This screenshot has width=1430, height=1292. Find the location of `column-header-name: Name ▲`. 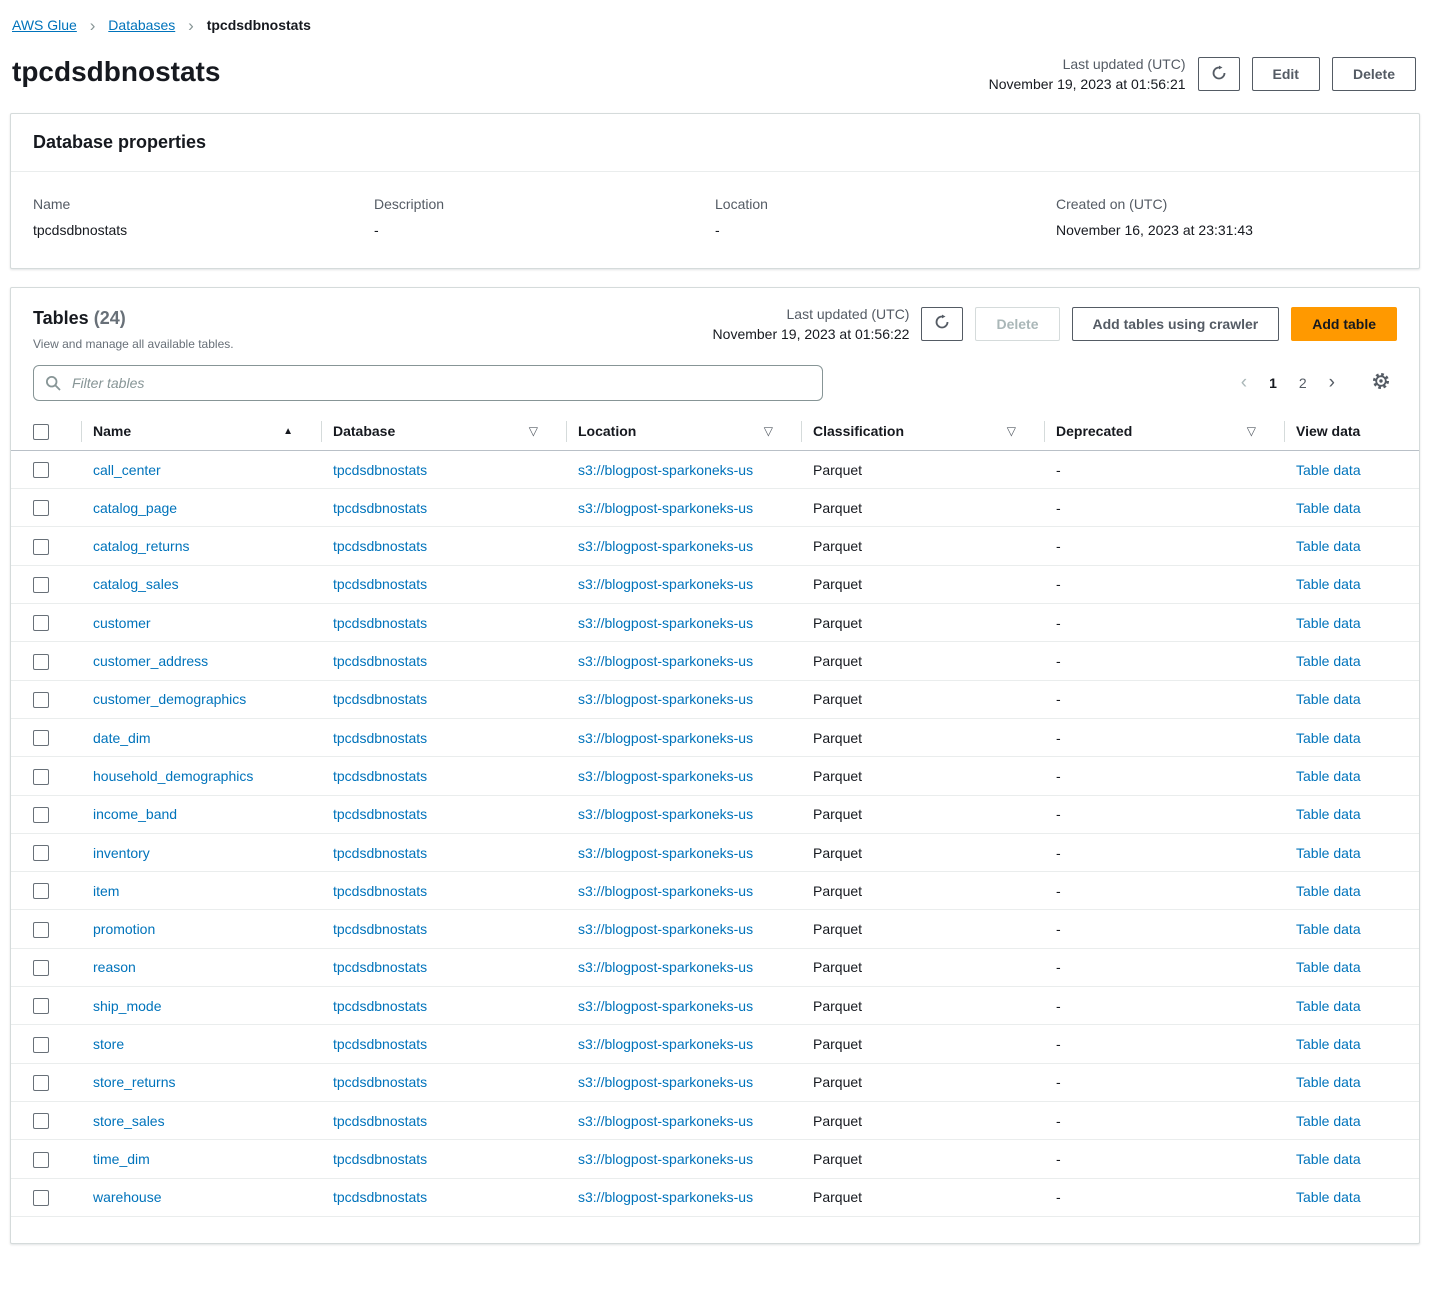

column-header-name: Name ▲ is located at coordinates (201, 431).